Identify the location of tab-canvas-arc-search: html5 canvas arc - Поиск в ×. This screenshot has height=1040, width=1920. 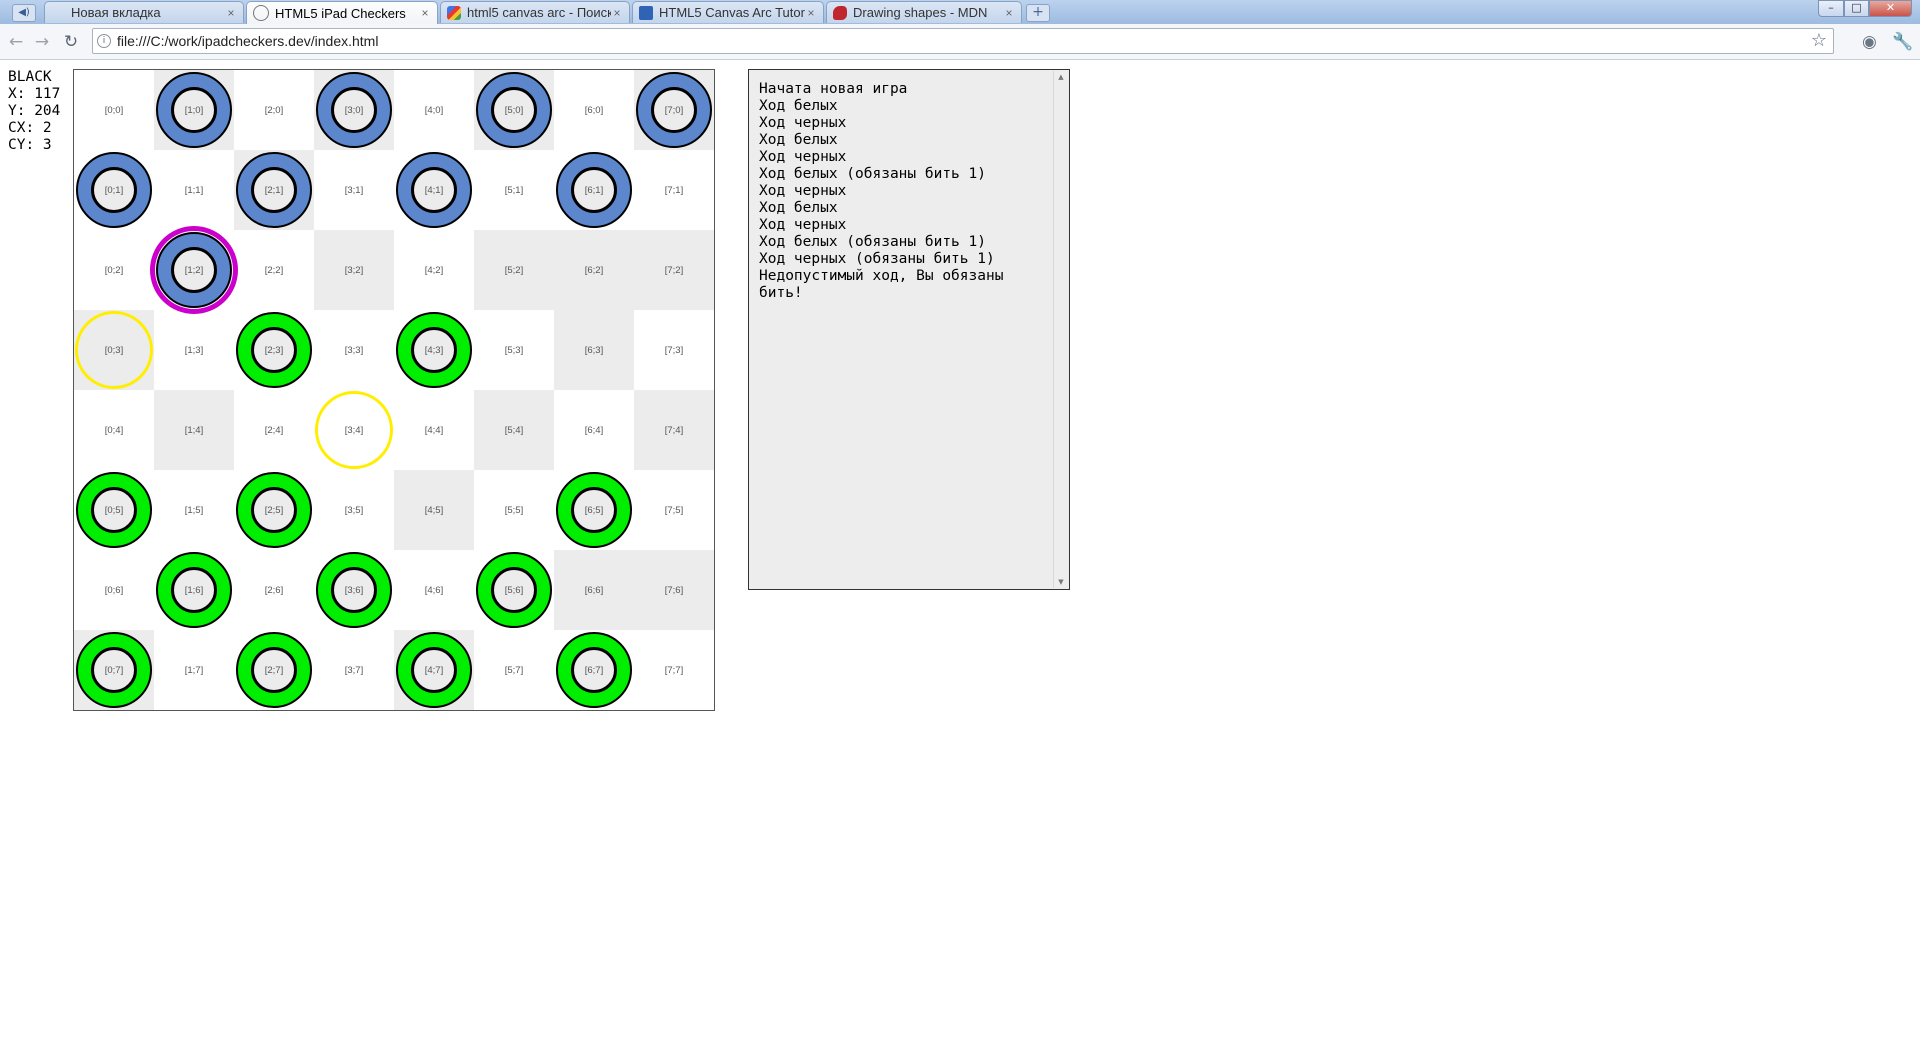
(535, 12).